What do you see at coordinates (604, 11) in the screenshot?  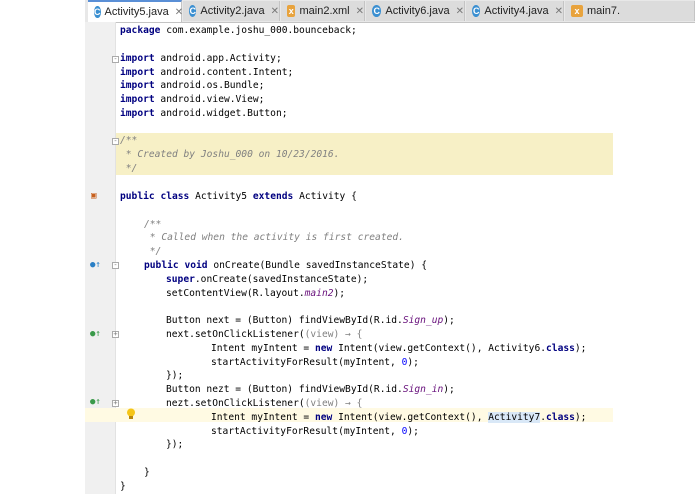 I see `tab-label: main7.` at bounding box center [604, 11].